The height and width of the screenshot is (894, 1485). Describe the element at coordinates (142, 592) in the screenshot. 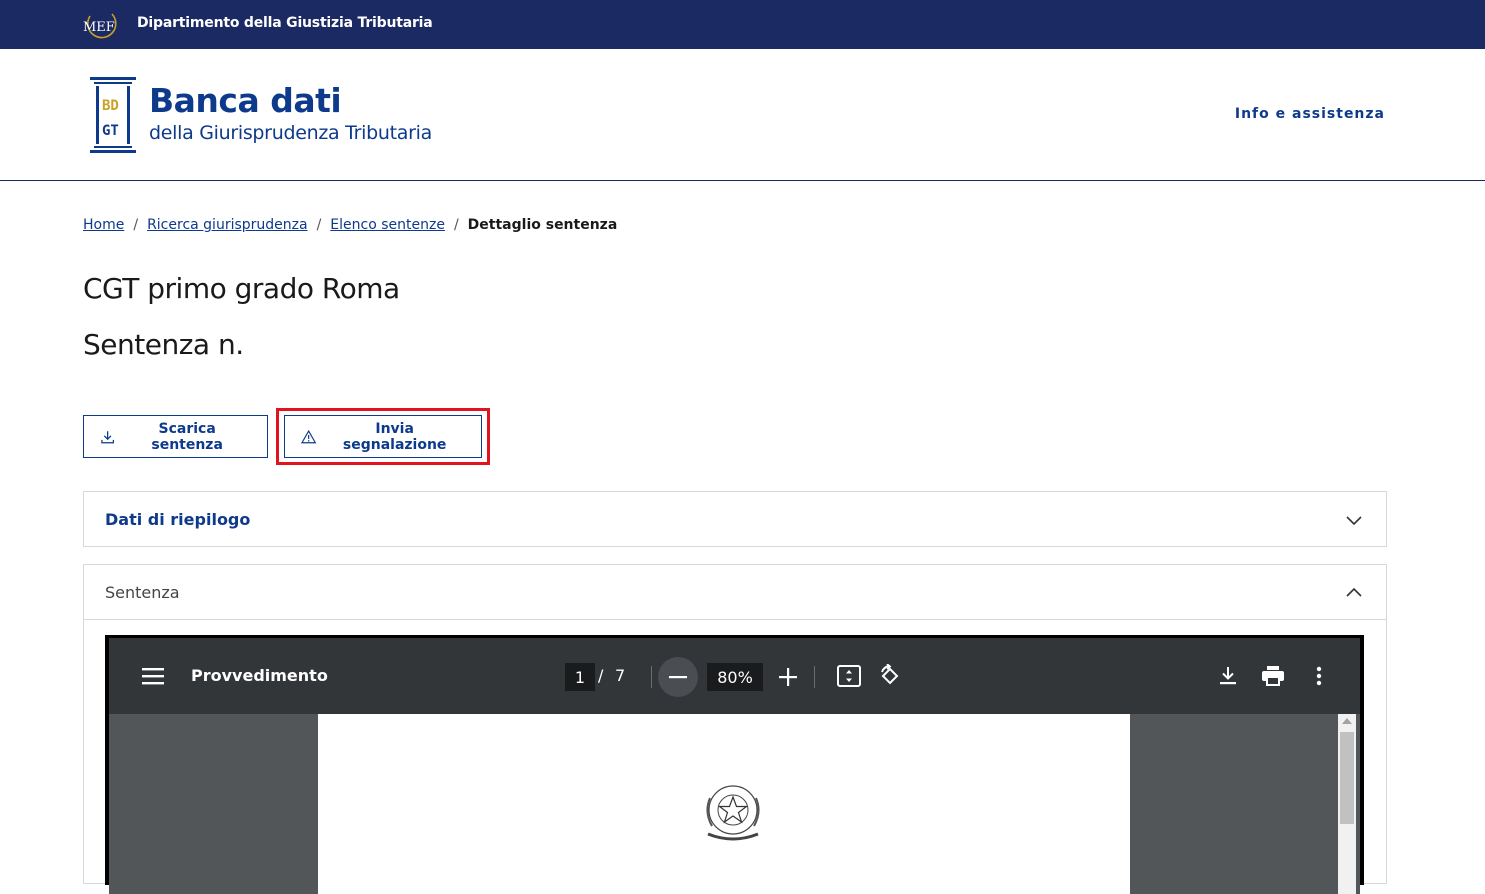

I see `accordion-sentence-title: Sentenza` at that location.